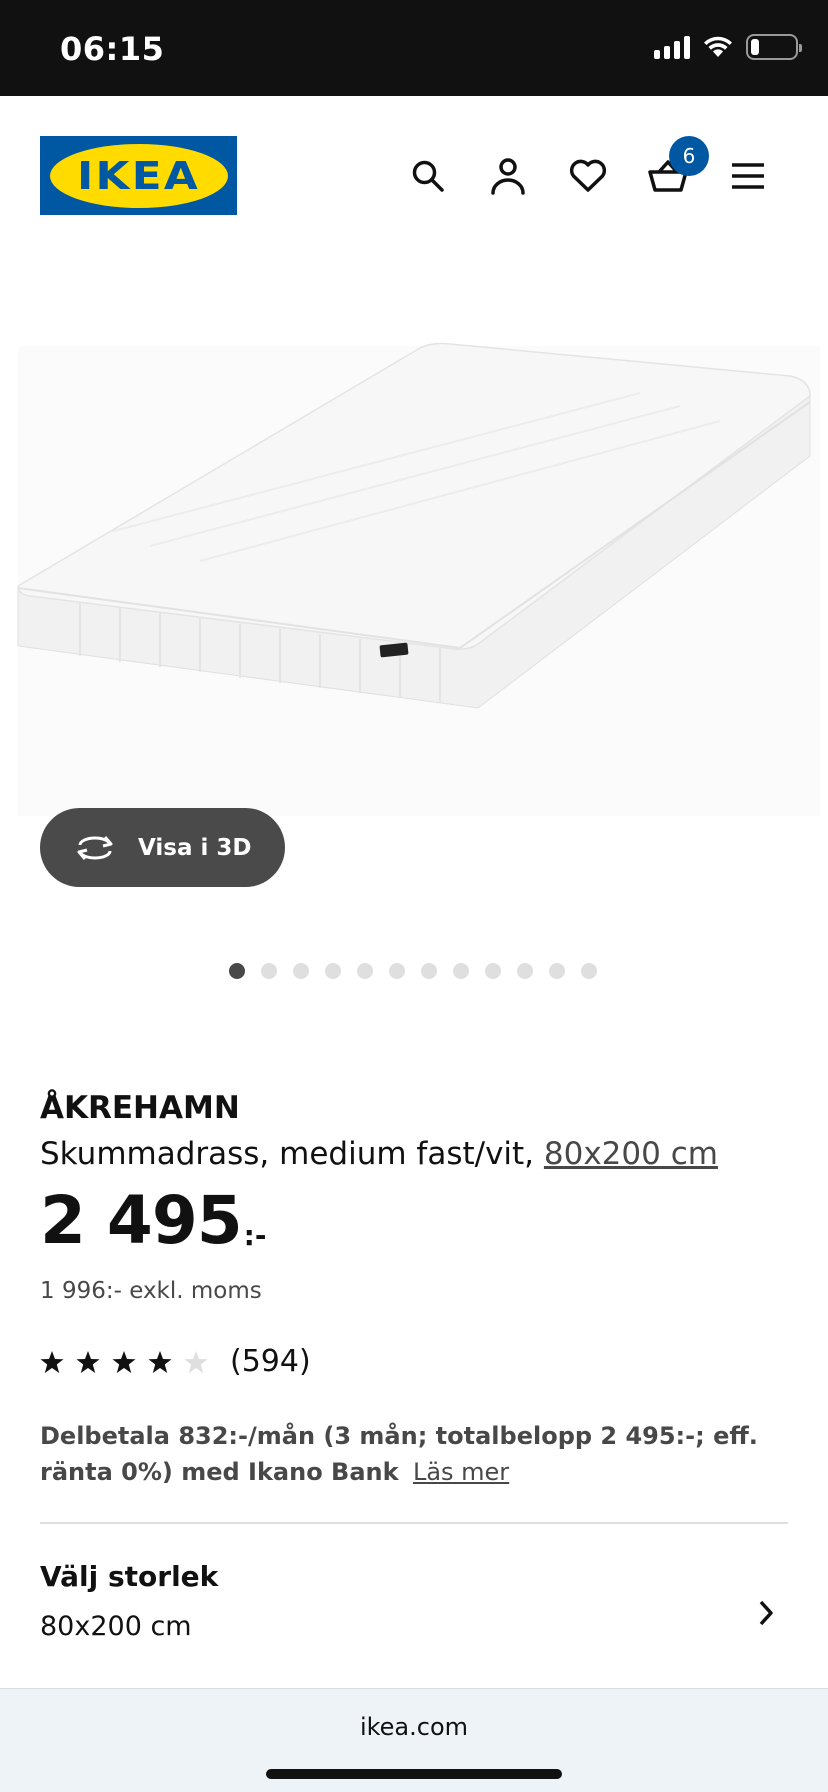 Image resolution: width=828 pixels, height=1792 pixels. I want to click on product-name: ÅKREHAMN, so click(140, 1108).